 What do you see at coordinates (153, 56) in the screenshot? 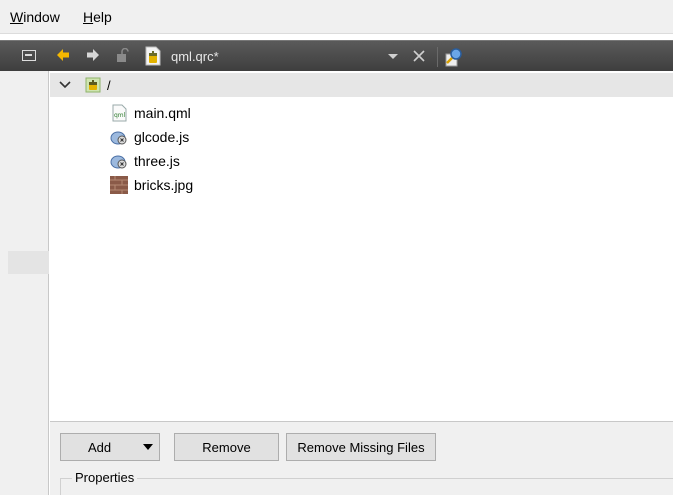
I see `resource-file-icon` at bounding box center [153, 56].